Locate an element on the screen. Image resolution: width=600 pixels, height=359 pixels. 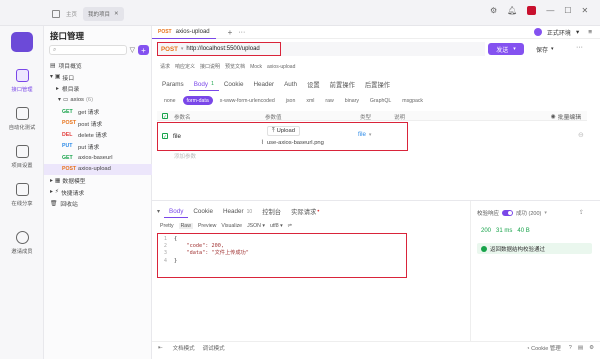
status-bar: ⇤ 文档模式 调试模式 ◔ Cookie 管理 ? ▤ ⚙ is located at coordinates (376, 347).